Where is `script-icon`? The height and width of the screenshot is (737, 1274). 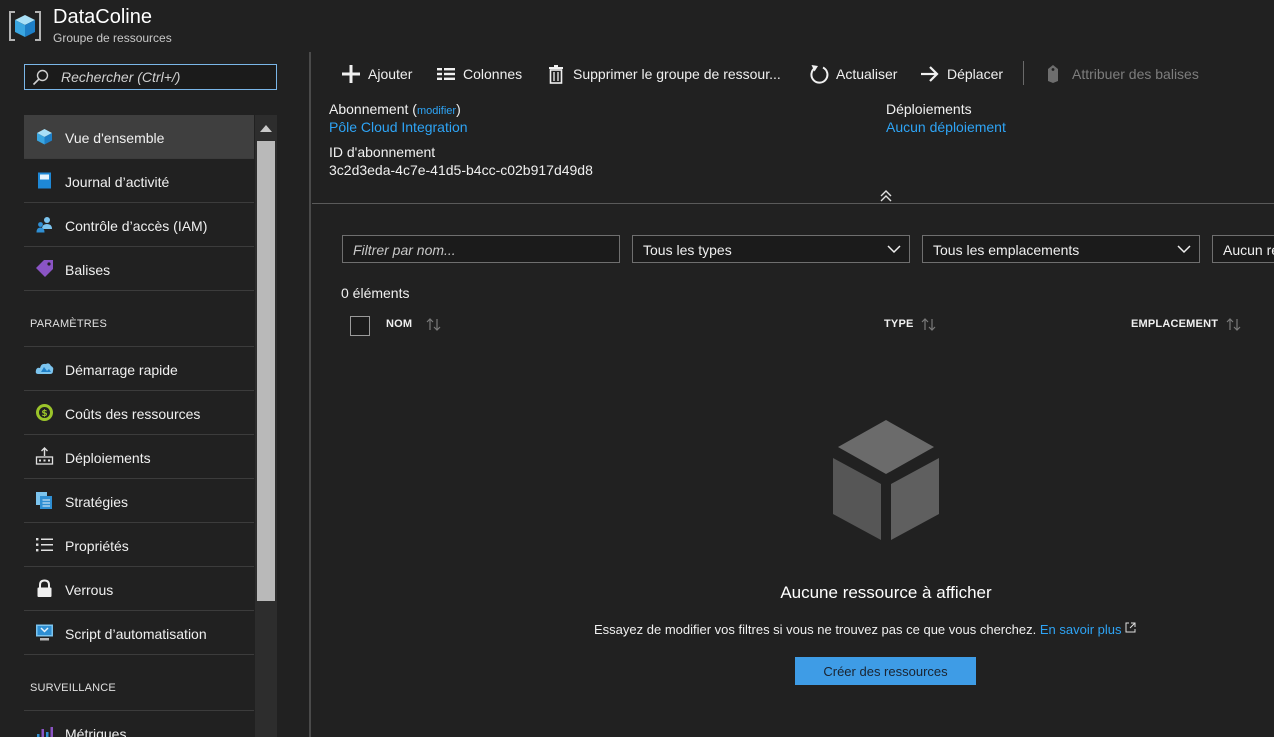
script-icon is located at coordinates (44, 632).